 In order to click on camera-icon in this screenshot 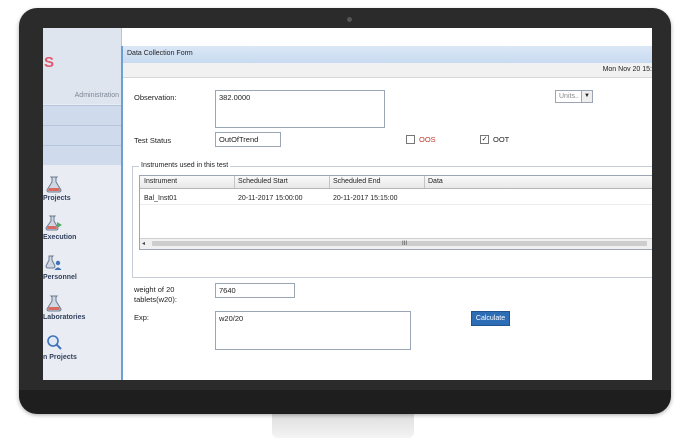, I will do `click(349, 19)`.